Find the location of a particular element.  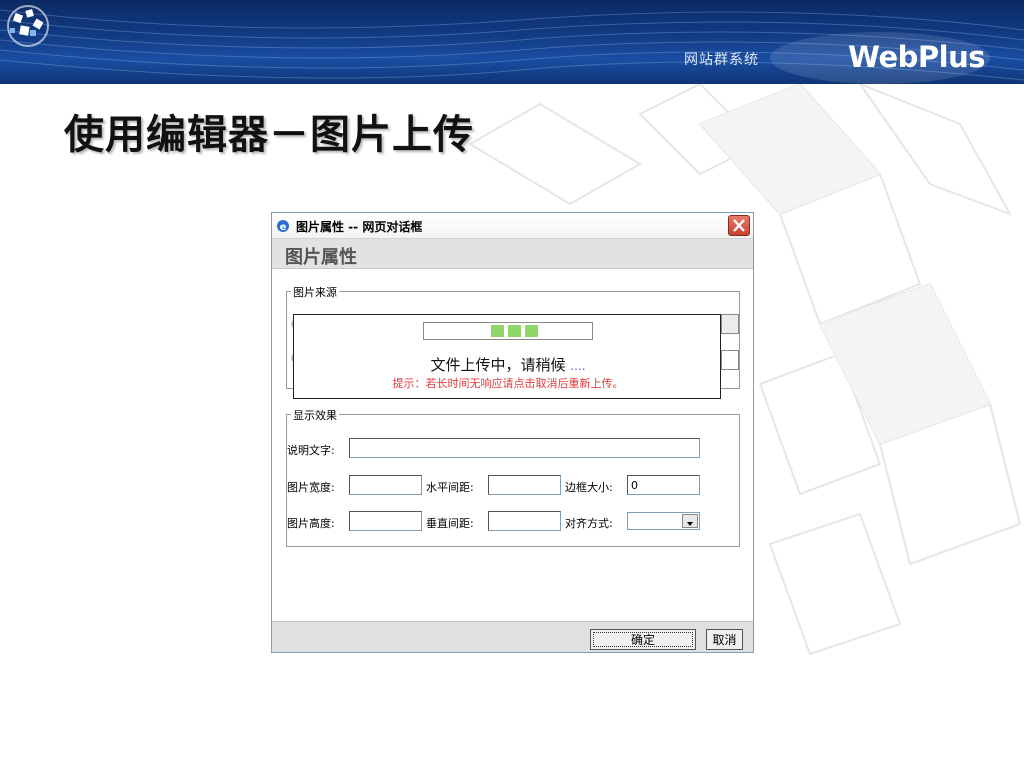

header-banner: 网站群系统 WebPlus is located at coordinates (512, 42).